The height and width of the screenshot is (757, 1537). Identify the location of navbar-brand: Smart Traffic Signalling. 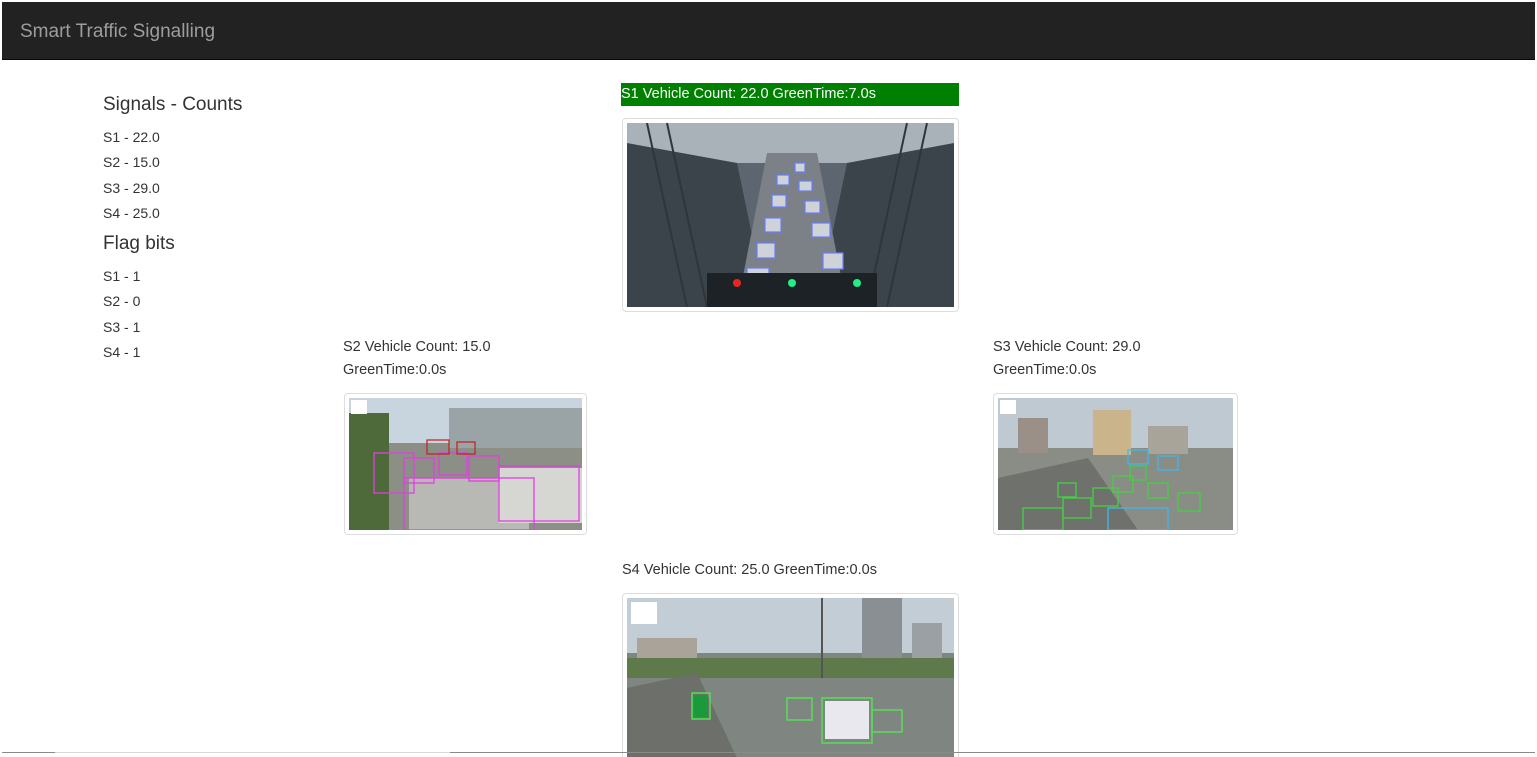
(117, 32).